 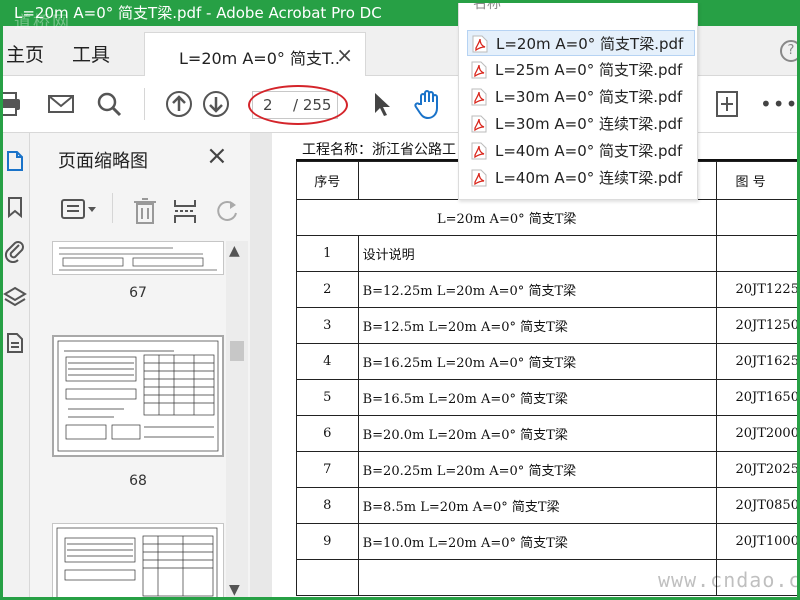 What do you see at coordinates (298, 105) in the screenshot?
I see `highlight-ellipse` at bounding box center [298, 105].